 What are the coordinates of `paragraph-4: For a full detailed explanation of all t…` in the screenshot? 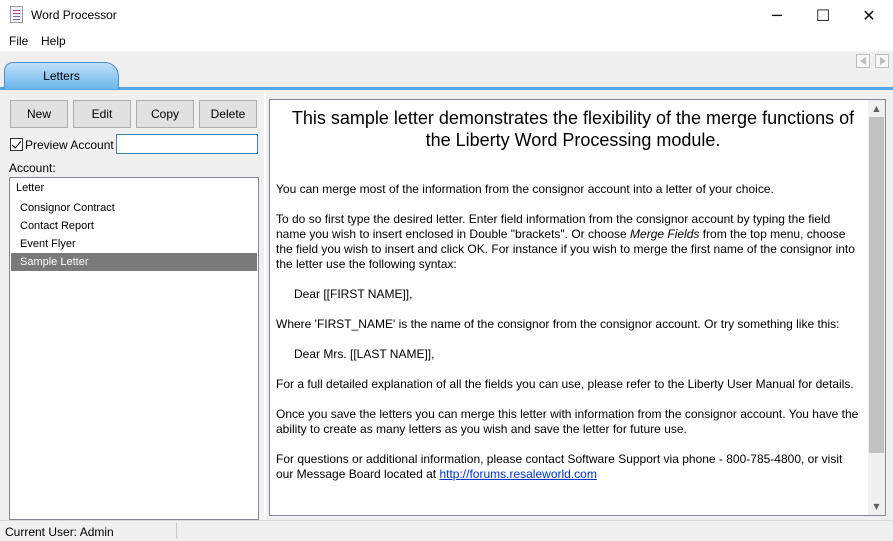 It's located at (565, 384).